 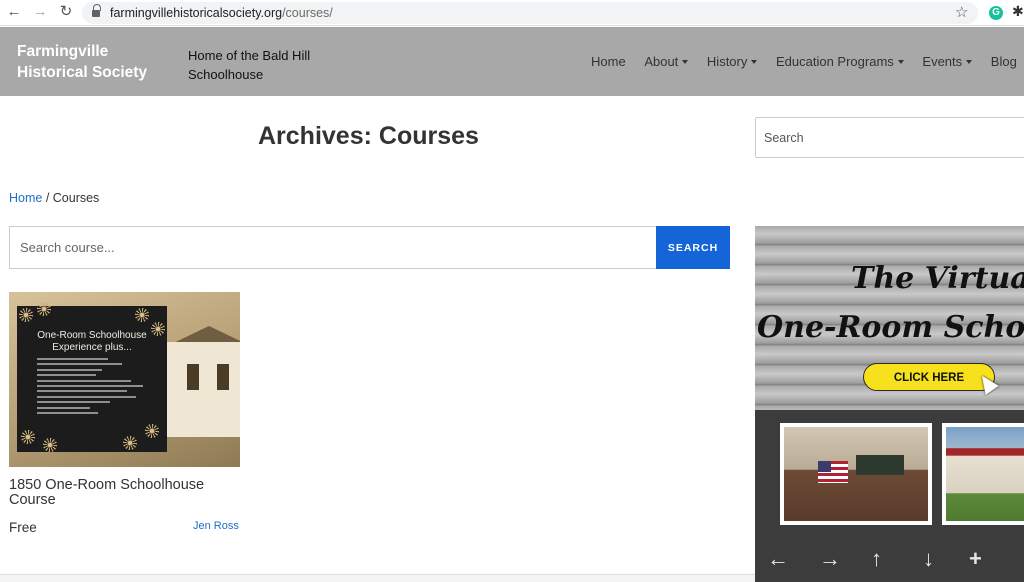 I want to click on lock-icon, so click(x=96, y=10).